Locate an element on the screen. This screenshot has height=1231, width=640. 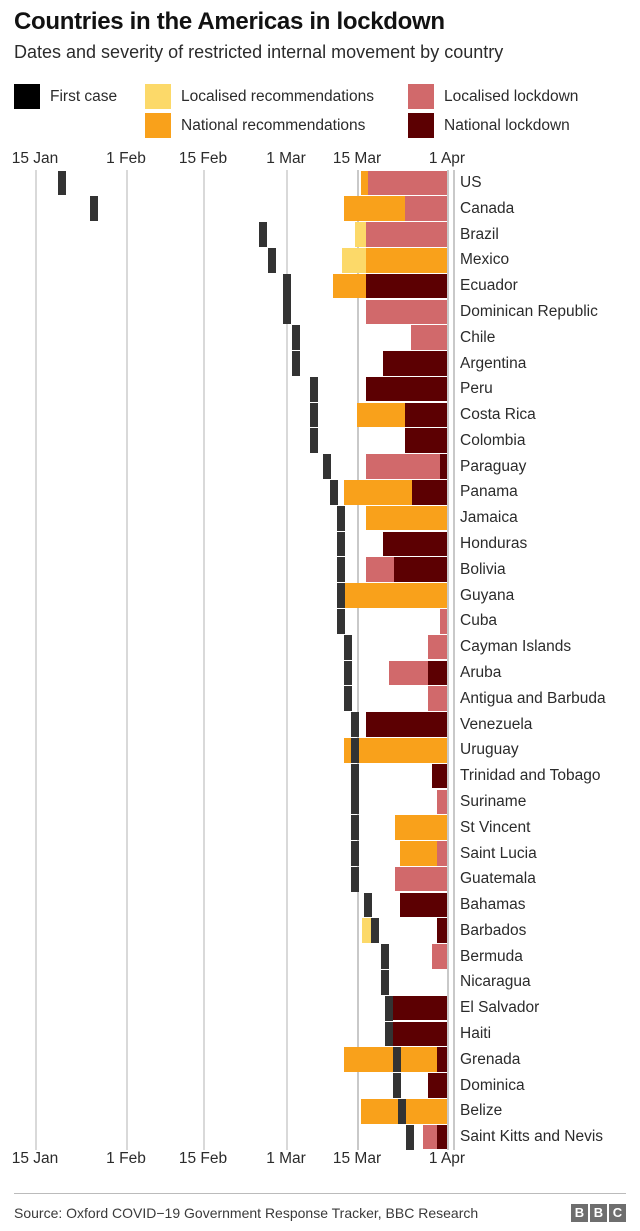
chart-row: Saint Kitts and Nevis is located at coordinates (320, 1137).